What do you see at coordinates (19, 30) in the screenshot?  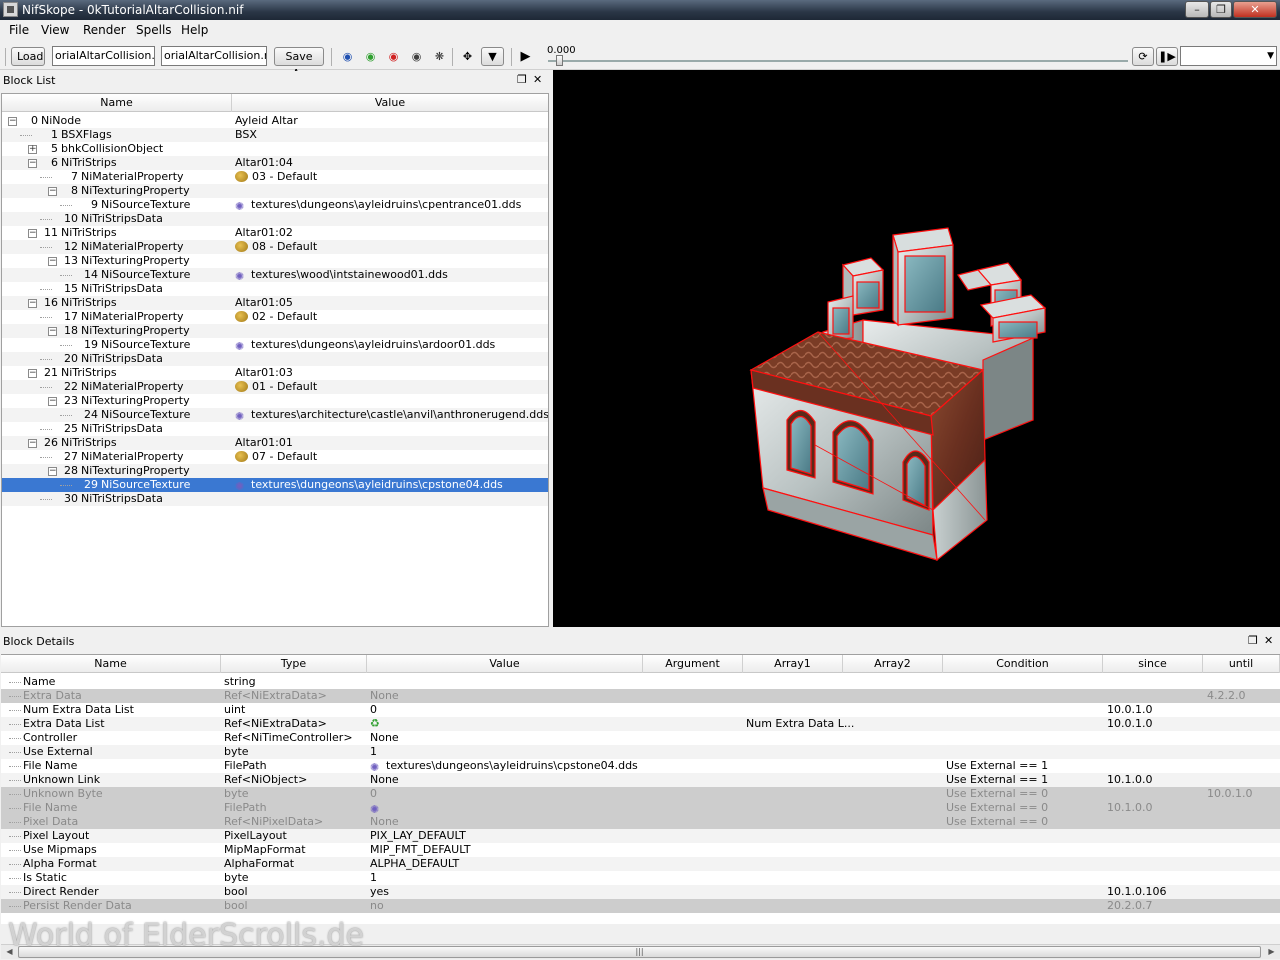 I see `menu-file: File` at bounding box center [19, 30].